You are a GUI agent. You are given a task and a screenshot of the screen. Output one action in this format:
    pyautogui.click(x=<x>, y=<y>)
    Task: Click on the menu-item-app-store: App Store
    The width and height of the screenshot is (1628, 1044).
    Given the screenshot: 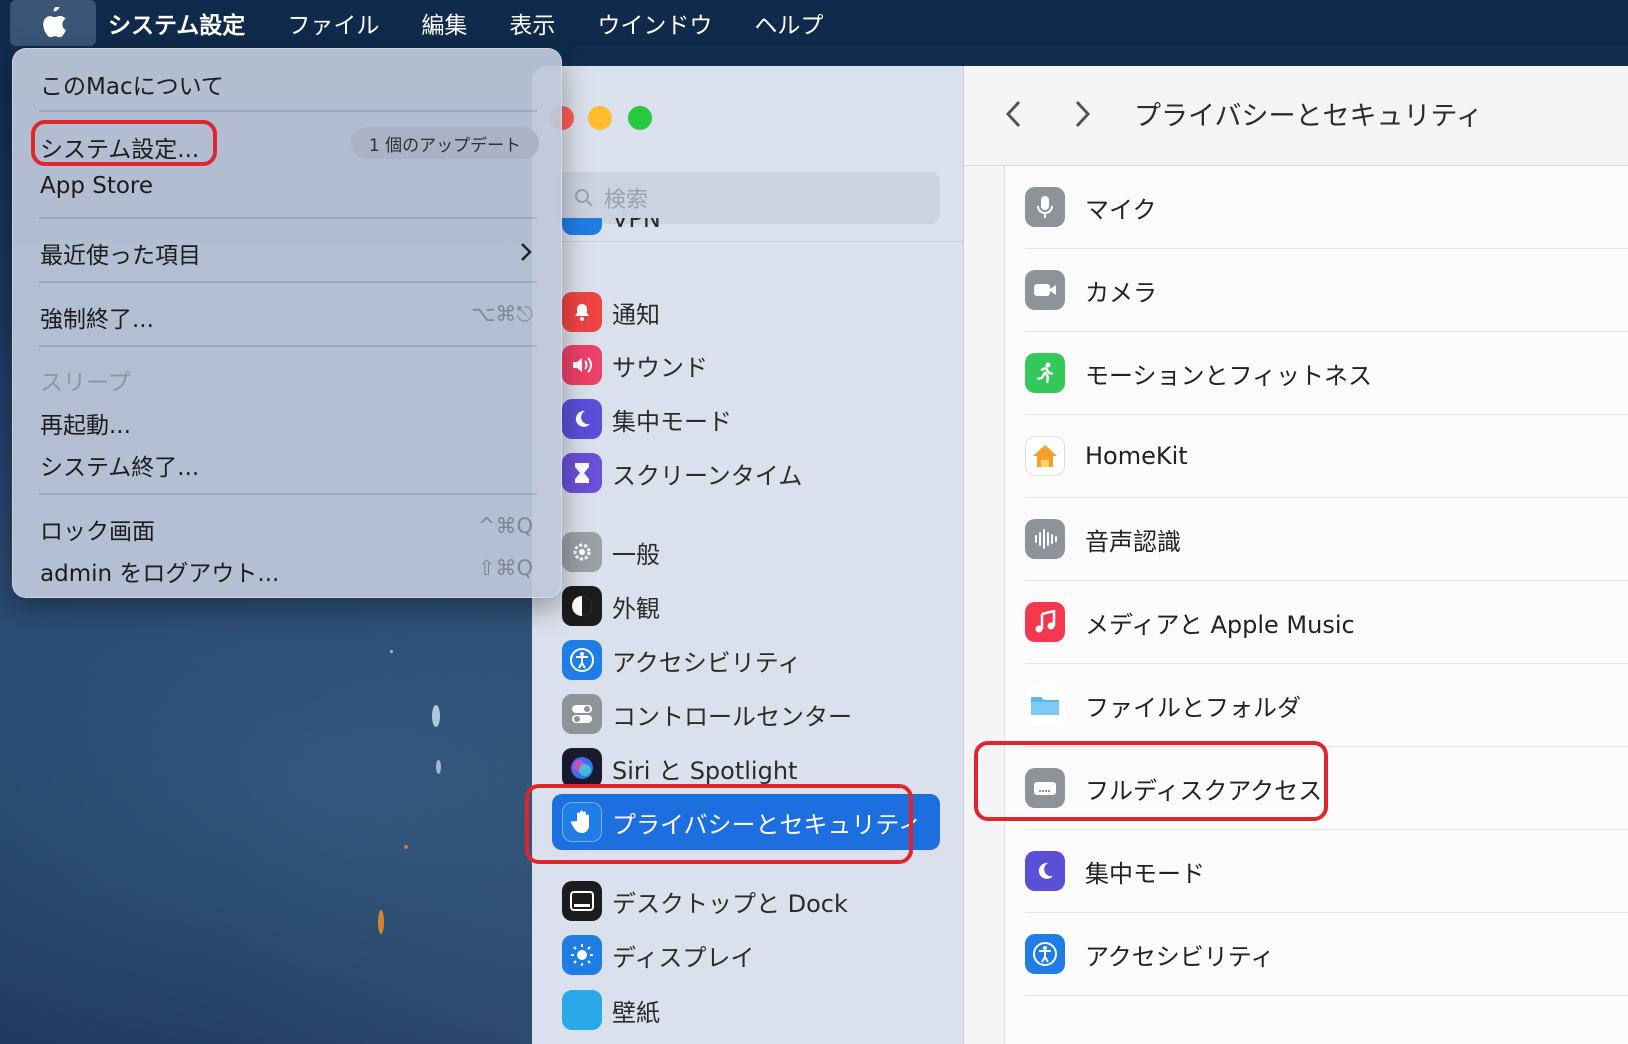 What is the action you would take?
    pyautogui.click(x=96, y=186)
    